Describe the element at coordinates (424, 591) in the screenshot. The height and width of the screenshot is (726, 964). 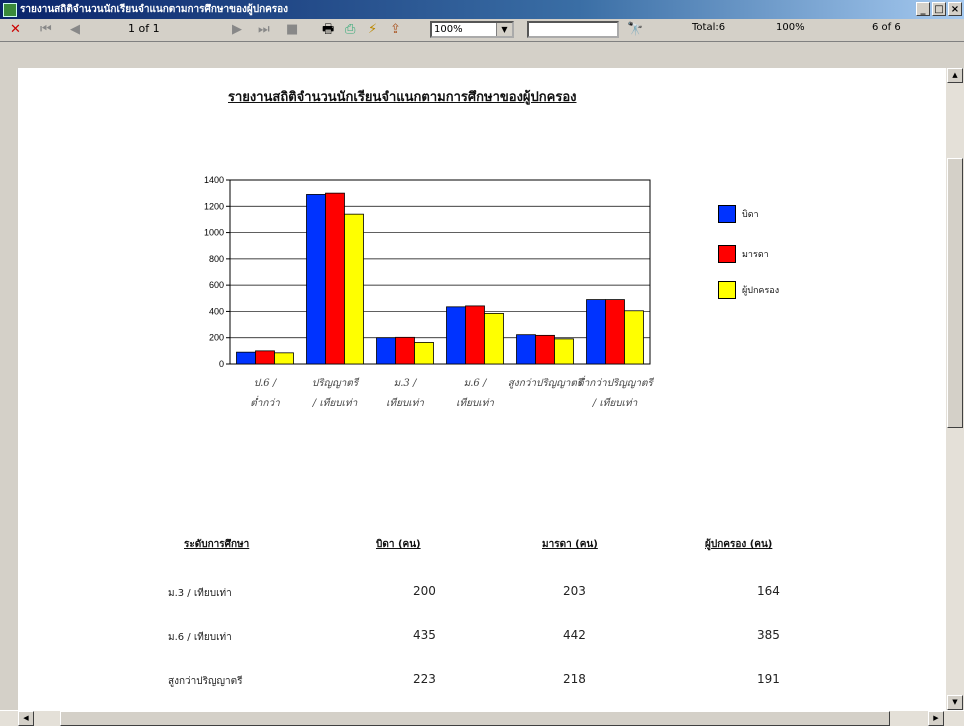
I see `row-father: 200` at that location.